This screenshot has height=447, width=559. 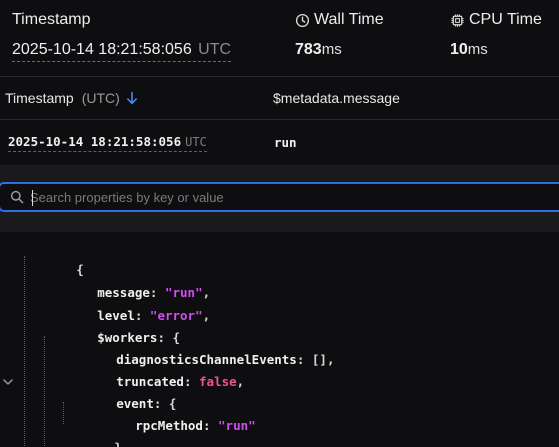 What do you see at coordinates (496, 35) in the screenshot?
I see `cpu-time-summary: CPU Time 10ms` at bounding box center [496, 35].